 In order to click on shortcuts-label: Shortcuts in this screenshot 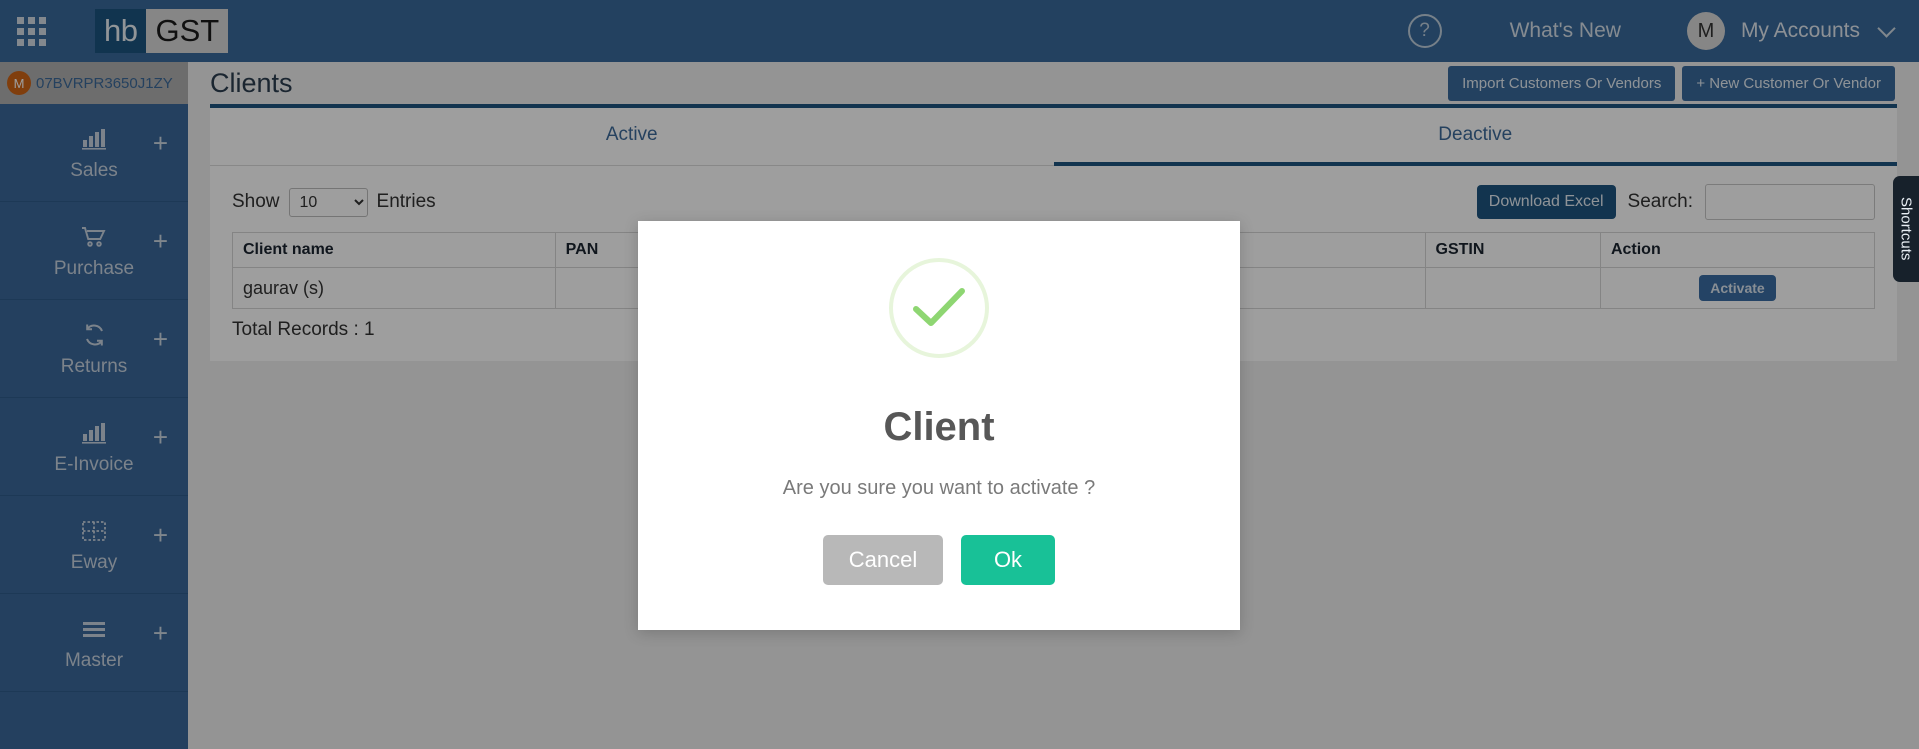, I will do `click(1906, 229)`.